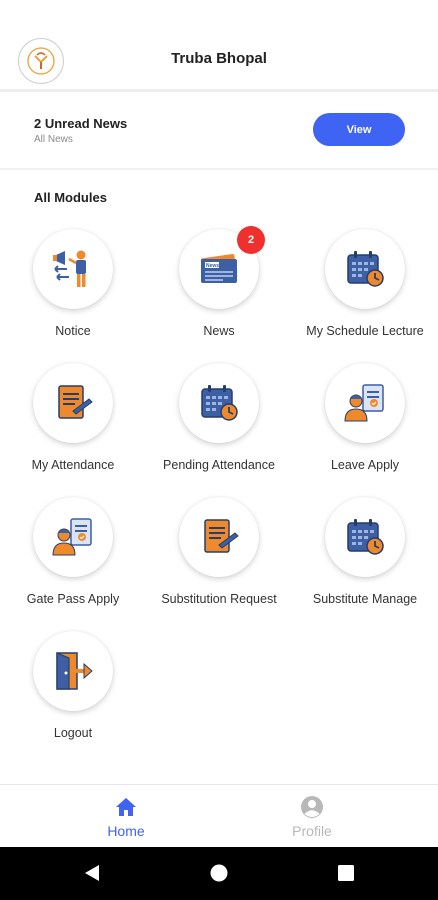 The height and width of the screenshot is (900, 438). I want to click on module-label: Leave Apply, so click(365, 465).